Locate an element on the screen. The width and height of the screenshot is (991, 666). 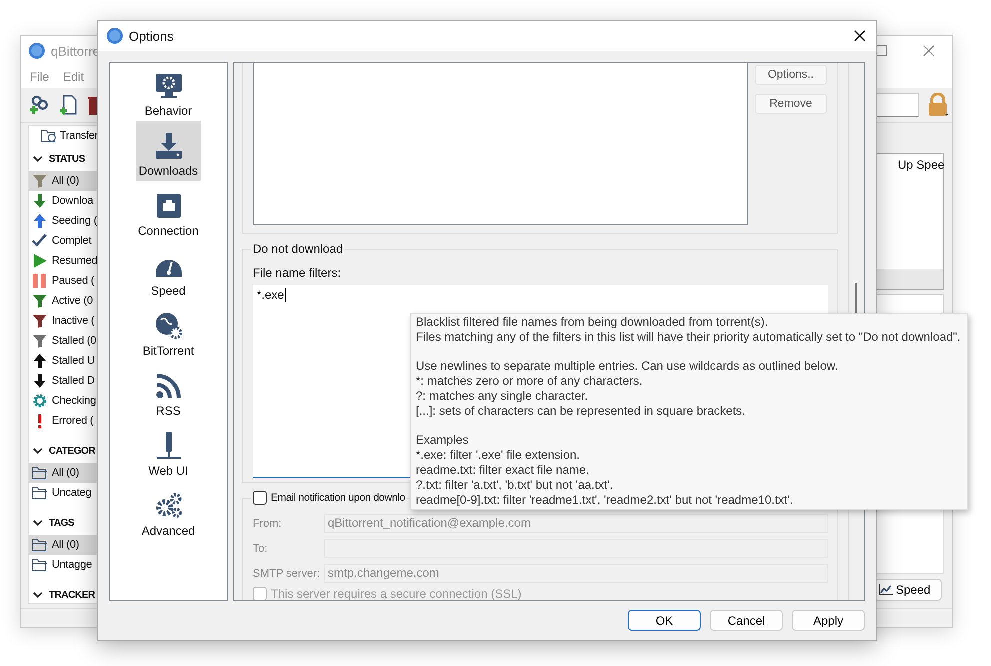
tooltip-text: ?.txt: filter 'a.txt', 'b.txt' but not 'aa.txt'. is located at coordinates (515, 485).